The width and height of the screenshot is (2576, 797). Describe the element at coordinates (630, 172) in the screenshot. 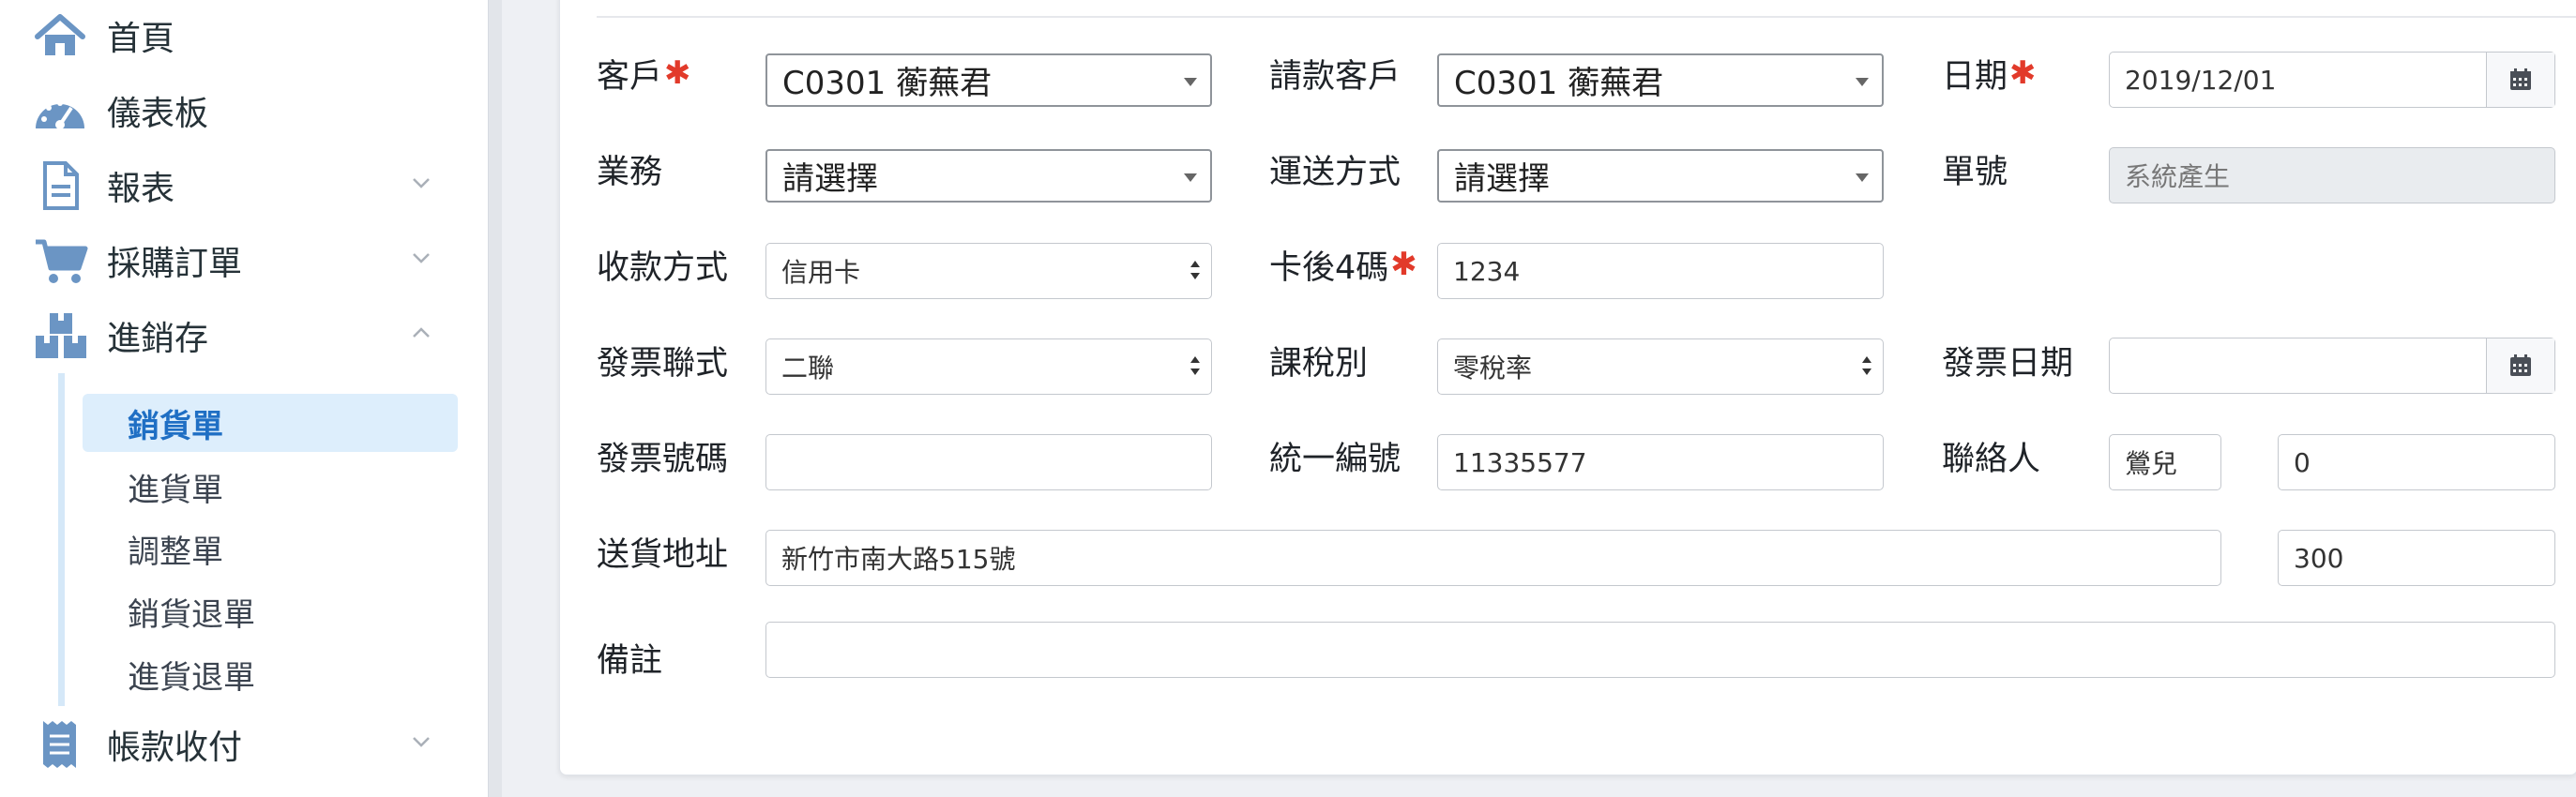

I see `sales-rep-label: 業務` at that location.